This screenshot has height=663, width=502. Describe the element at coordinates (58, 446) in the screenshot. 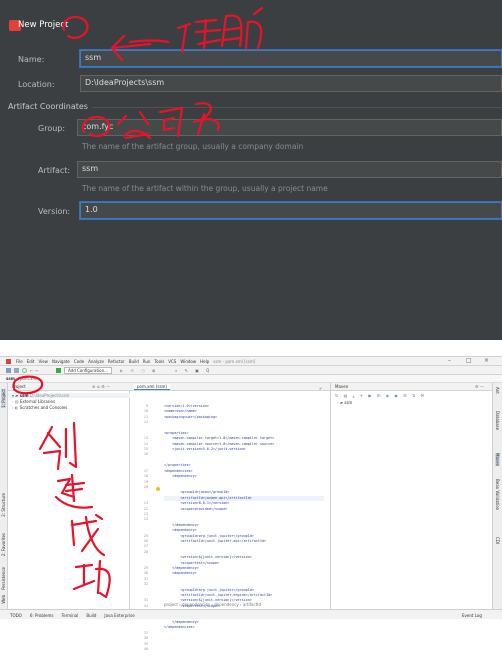

I see `handwriting-chuang` at that location.